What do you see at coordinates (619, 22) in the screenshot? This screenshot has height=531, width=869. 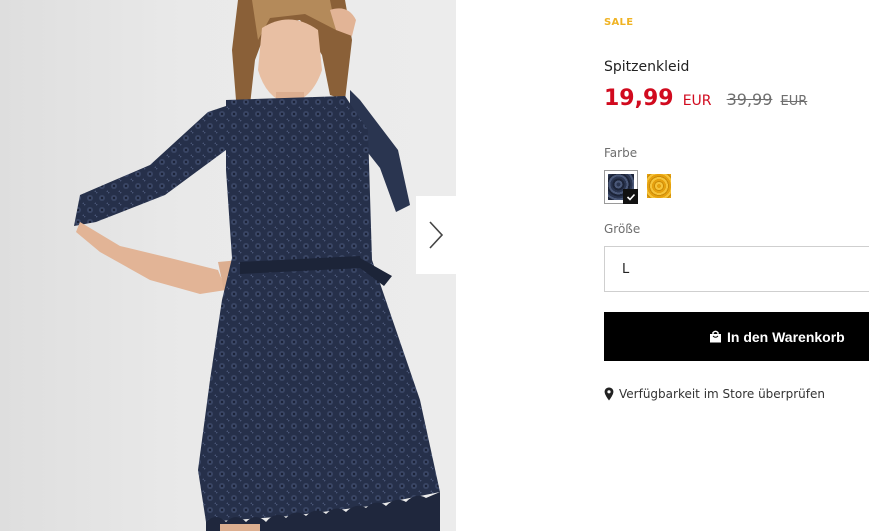 I see `sale-badge: SALE` at bounding box center [619, 22].